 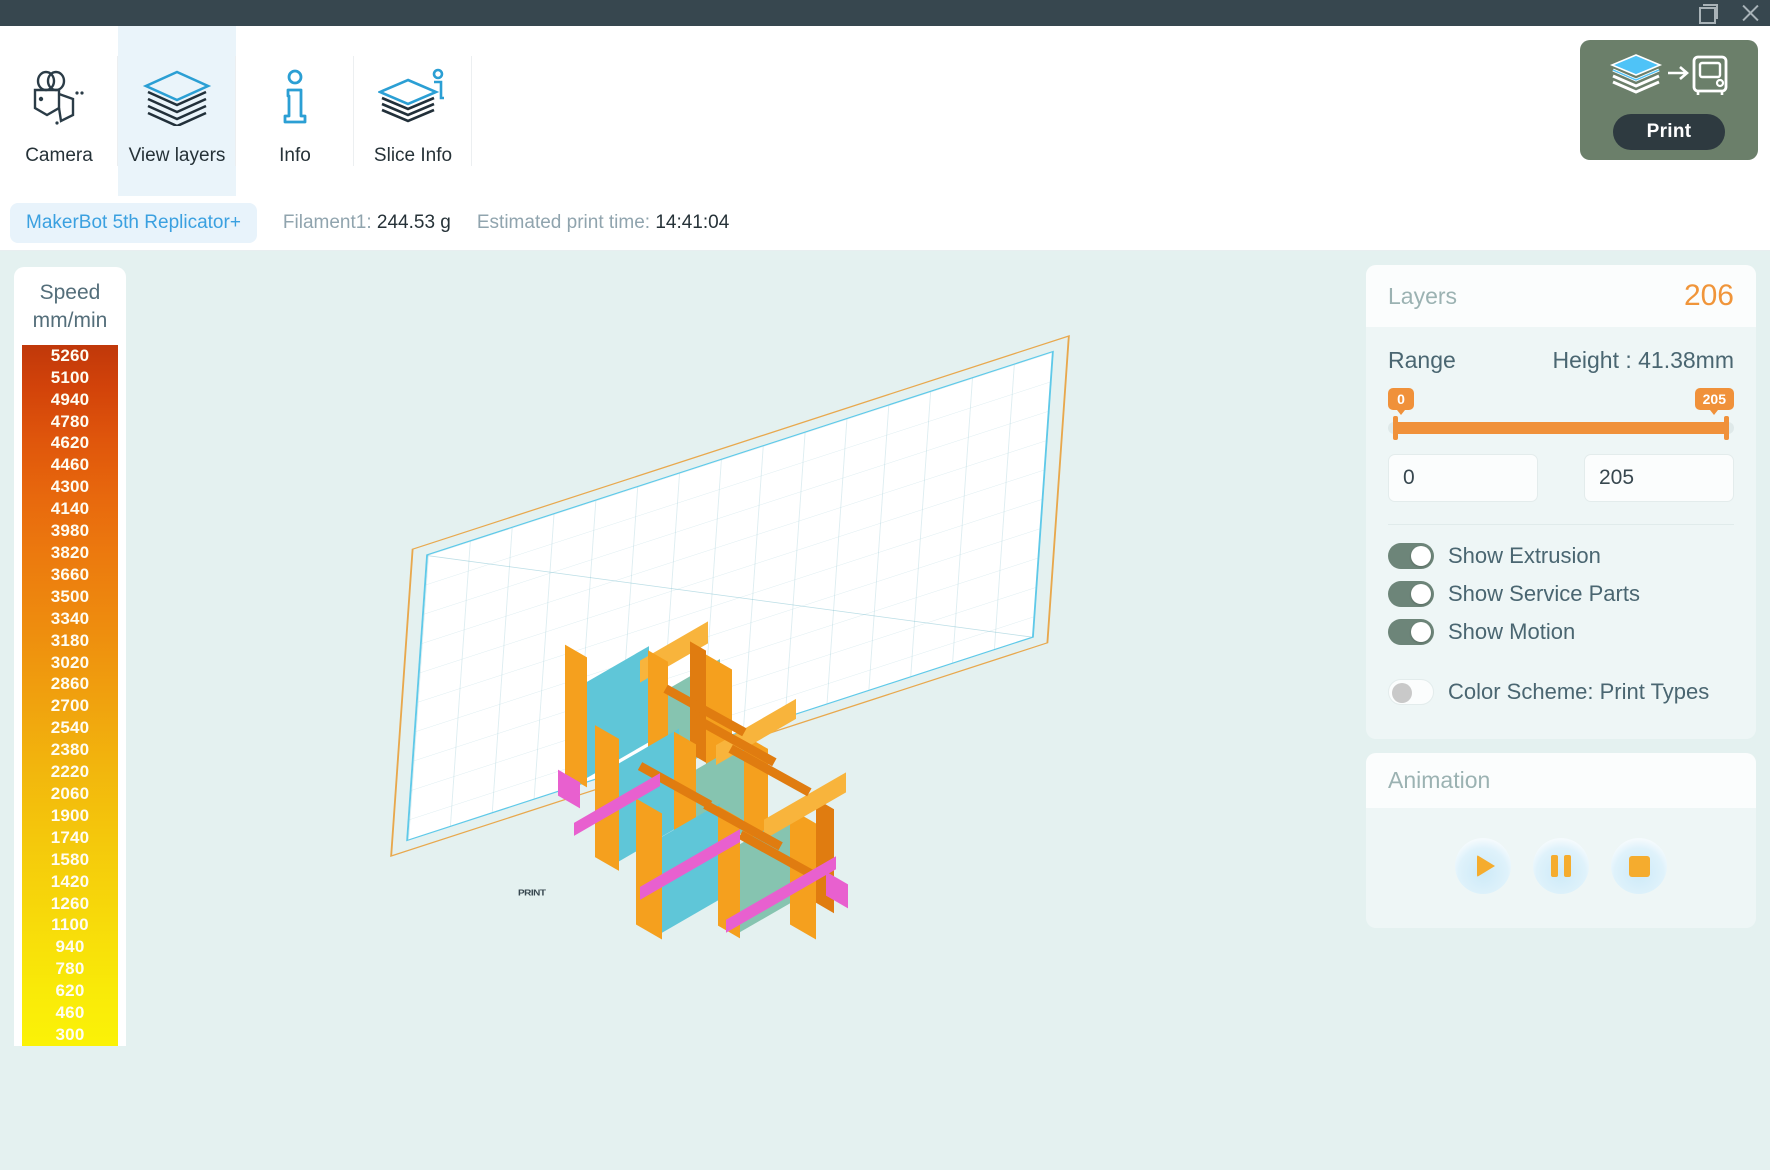 What do you see at coordinates (70, 531) in the screenshot?
I see `speed-legend-tick: 3980` at bounding box center [70, 531].